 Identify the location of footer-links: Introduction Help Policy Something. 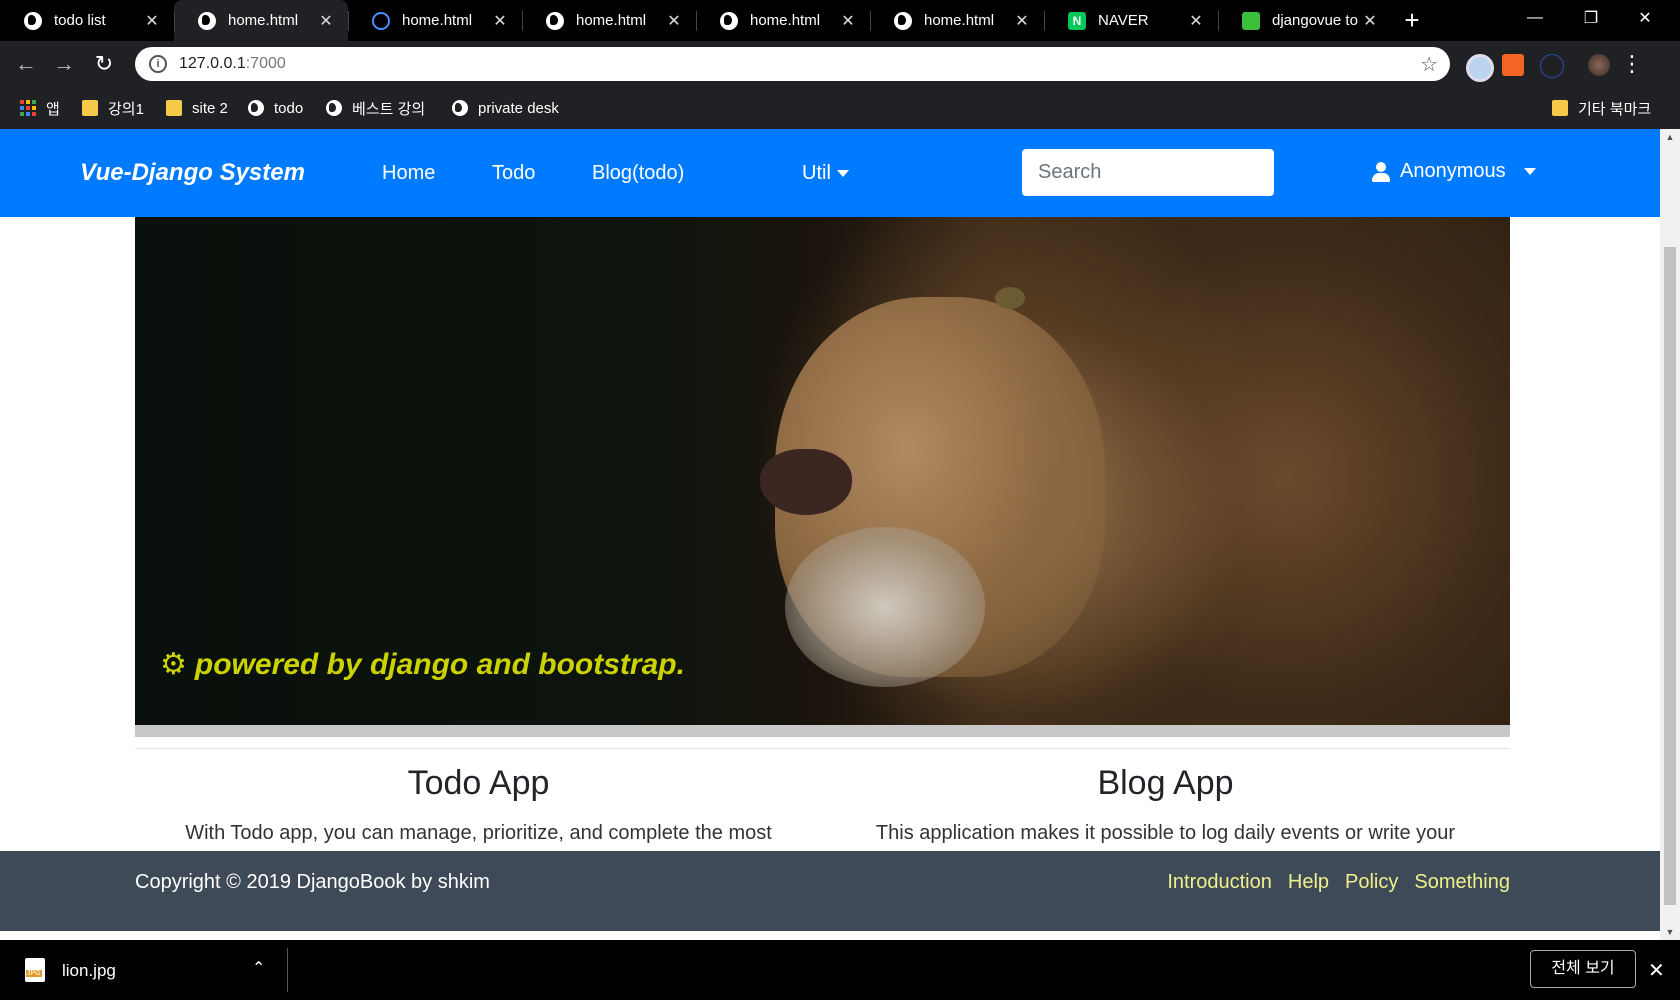
(1338, 882).